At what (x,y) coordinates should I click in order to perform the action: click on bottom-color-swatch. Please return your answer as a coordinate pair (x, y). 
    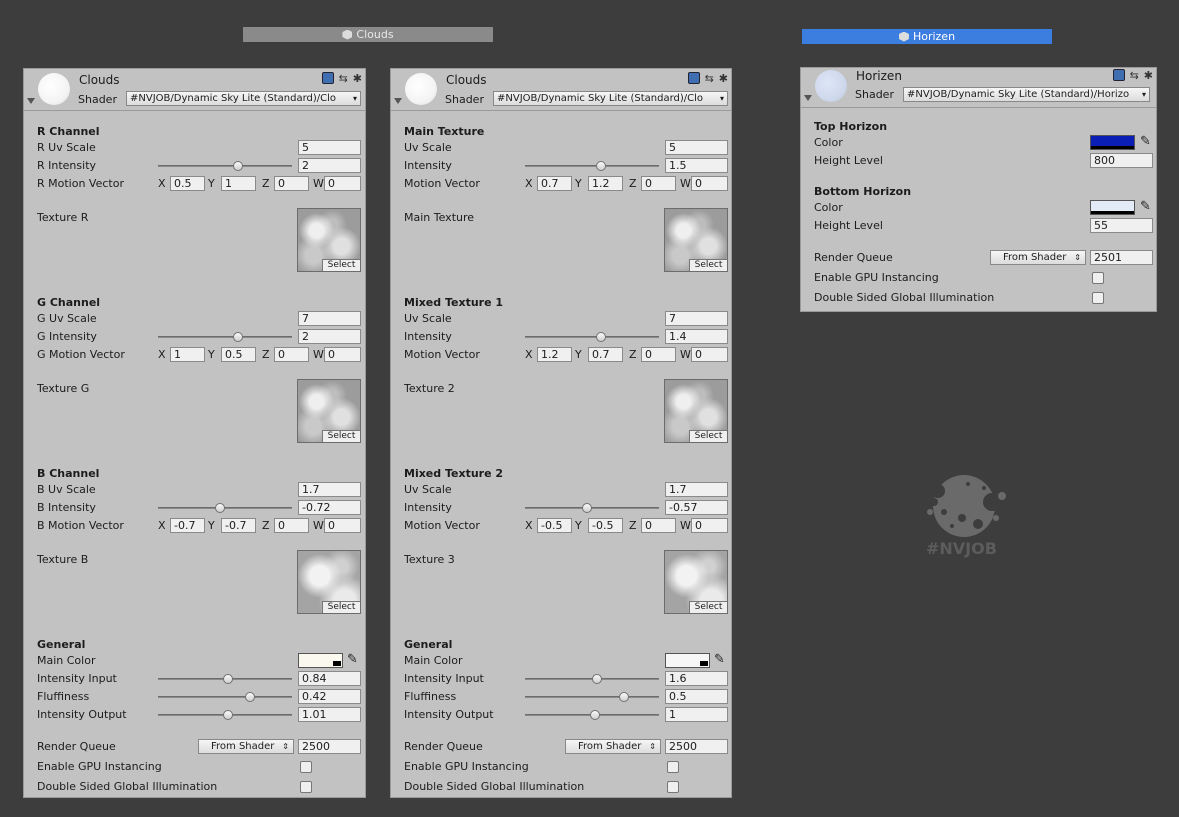
    Looking at the image, I should click on (1112, 207).